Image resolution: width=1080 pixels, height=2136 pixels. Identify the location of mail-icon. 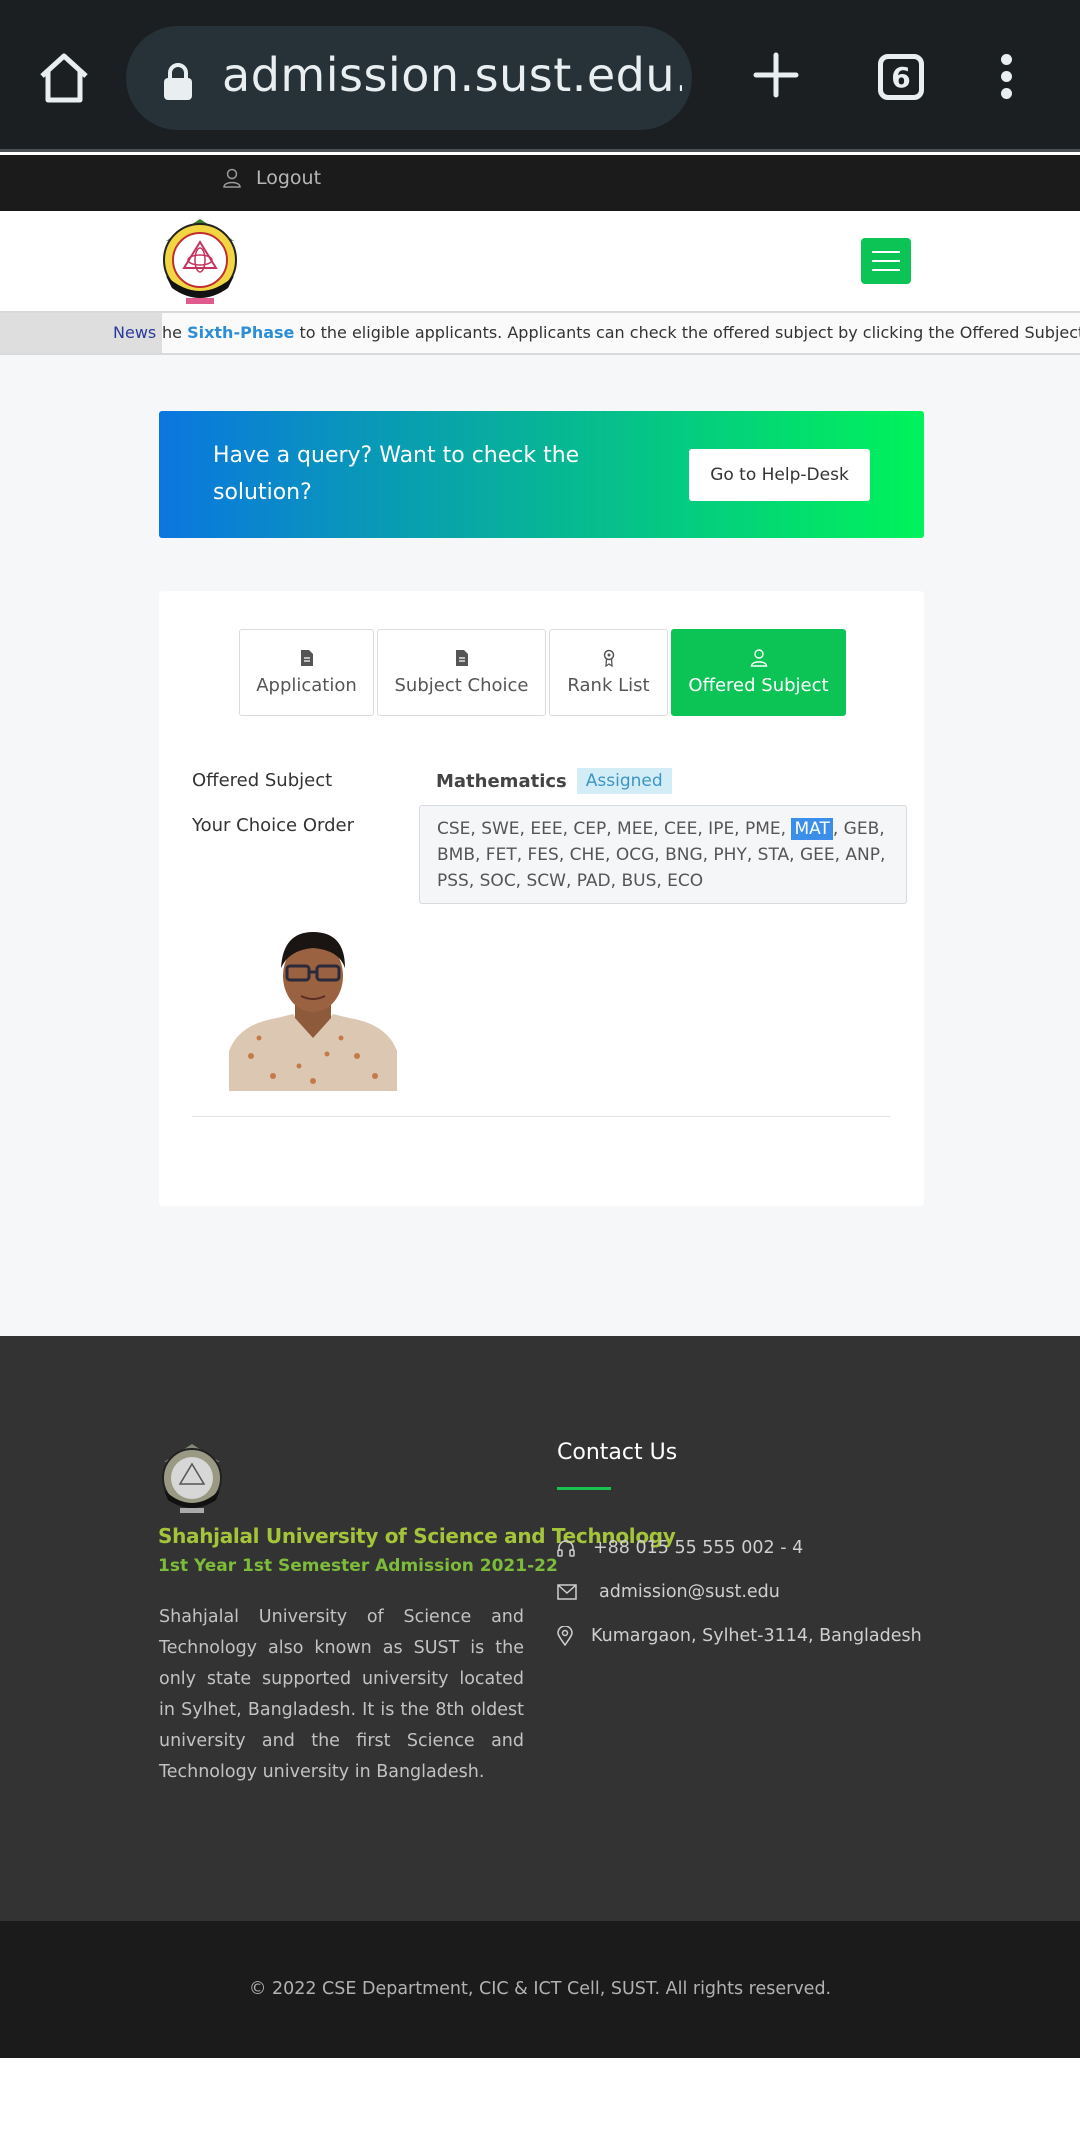
(567, 1592).